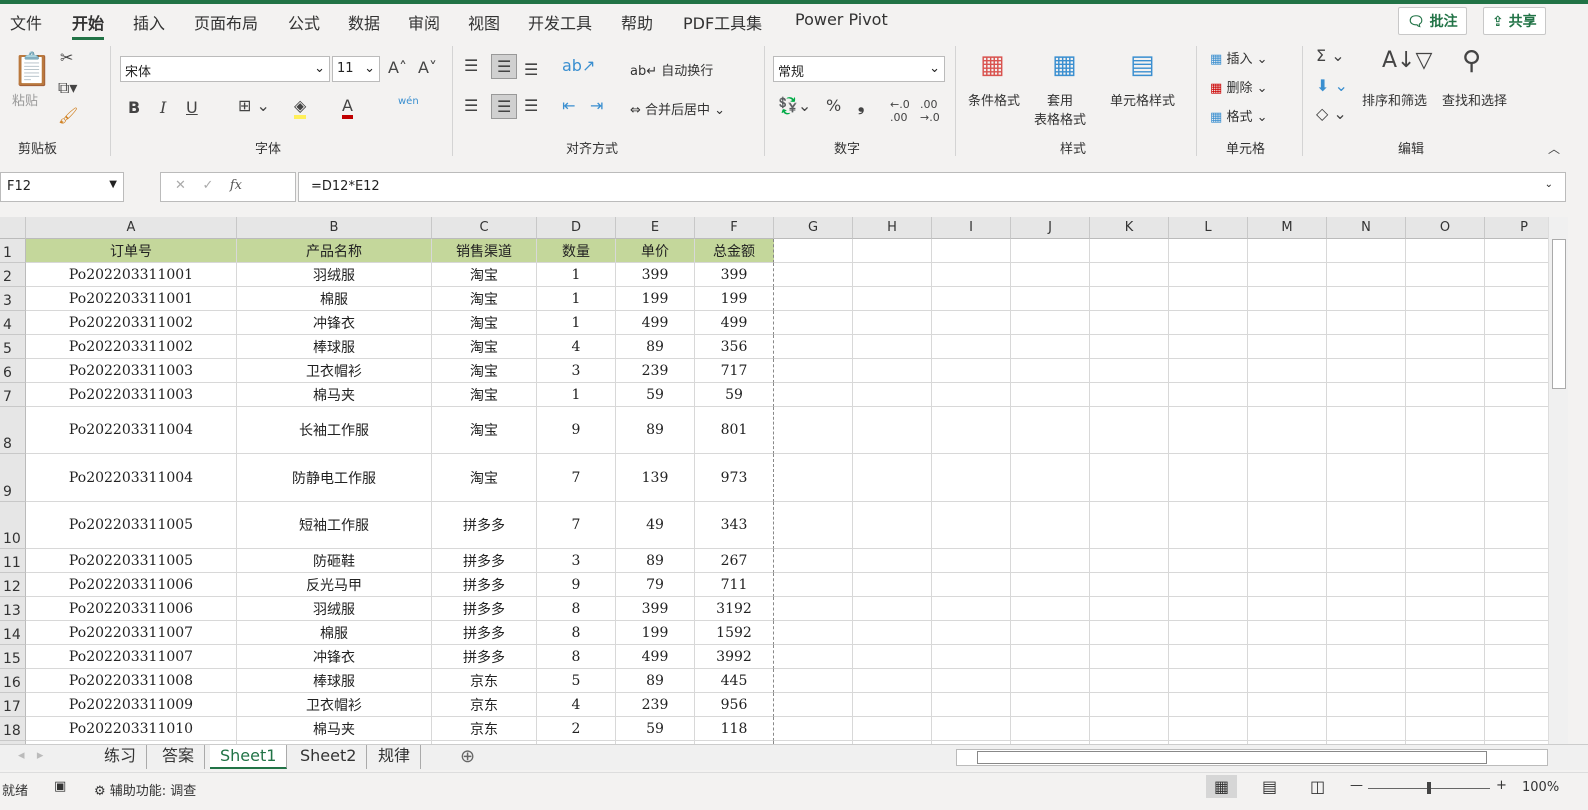  What do you see at coordinates (576, 478) in the screenshot?
I see `cell: 7` at bounding box center [576, 478].